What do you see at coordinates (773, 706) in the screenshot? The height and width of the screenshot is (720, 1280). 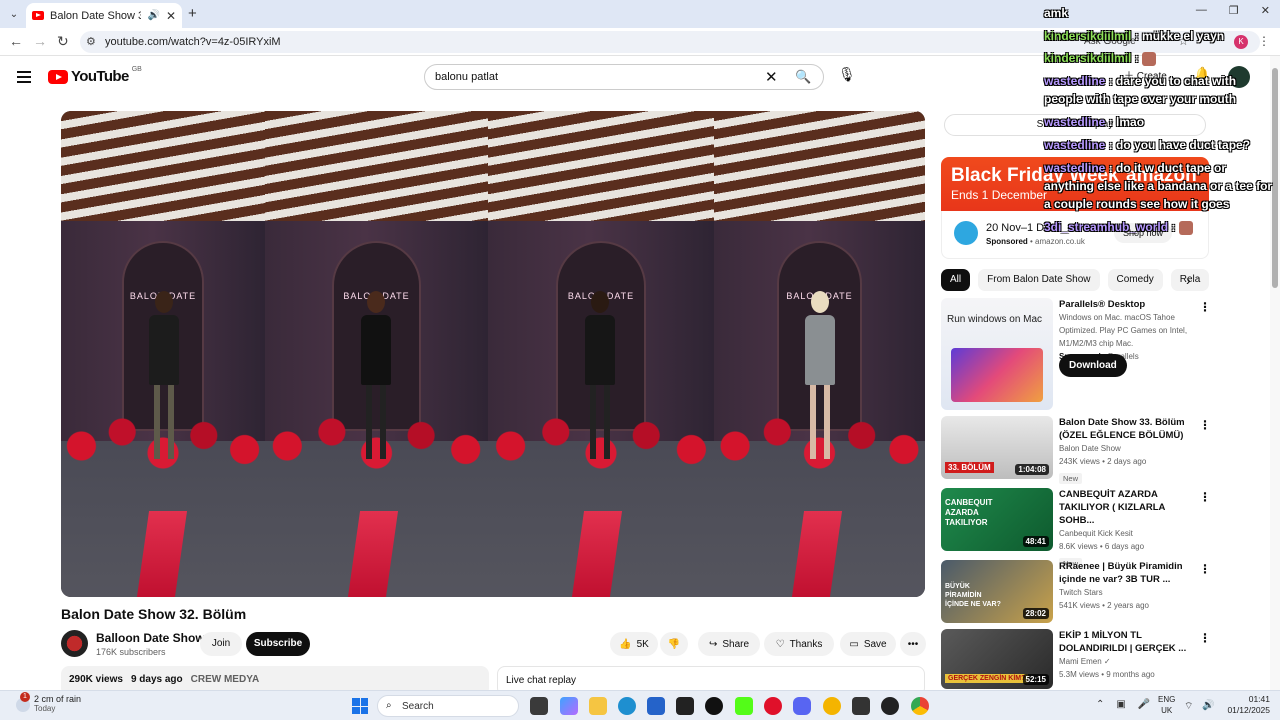 I see `opera-icon` at bounding box center [773, 706].